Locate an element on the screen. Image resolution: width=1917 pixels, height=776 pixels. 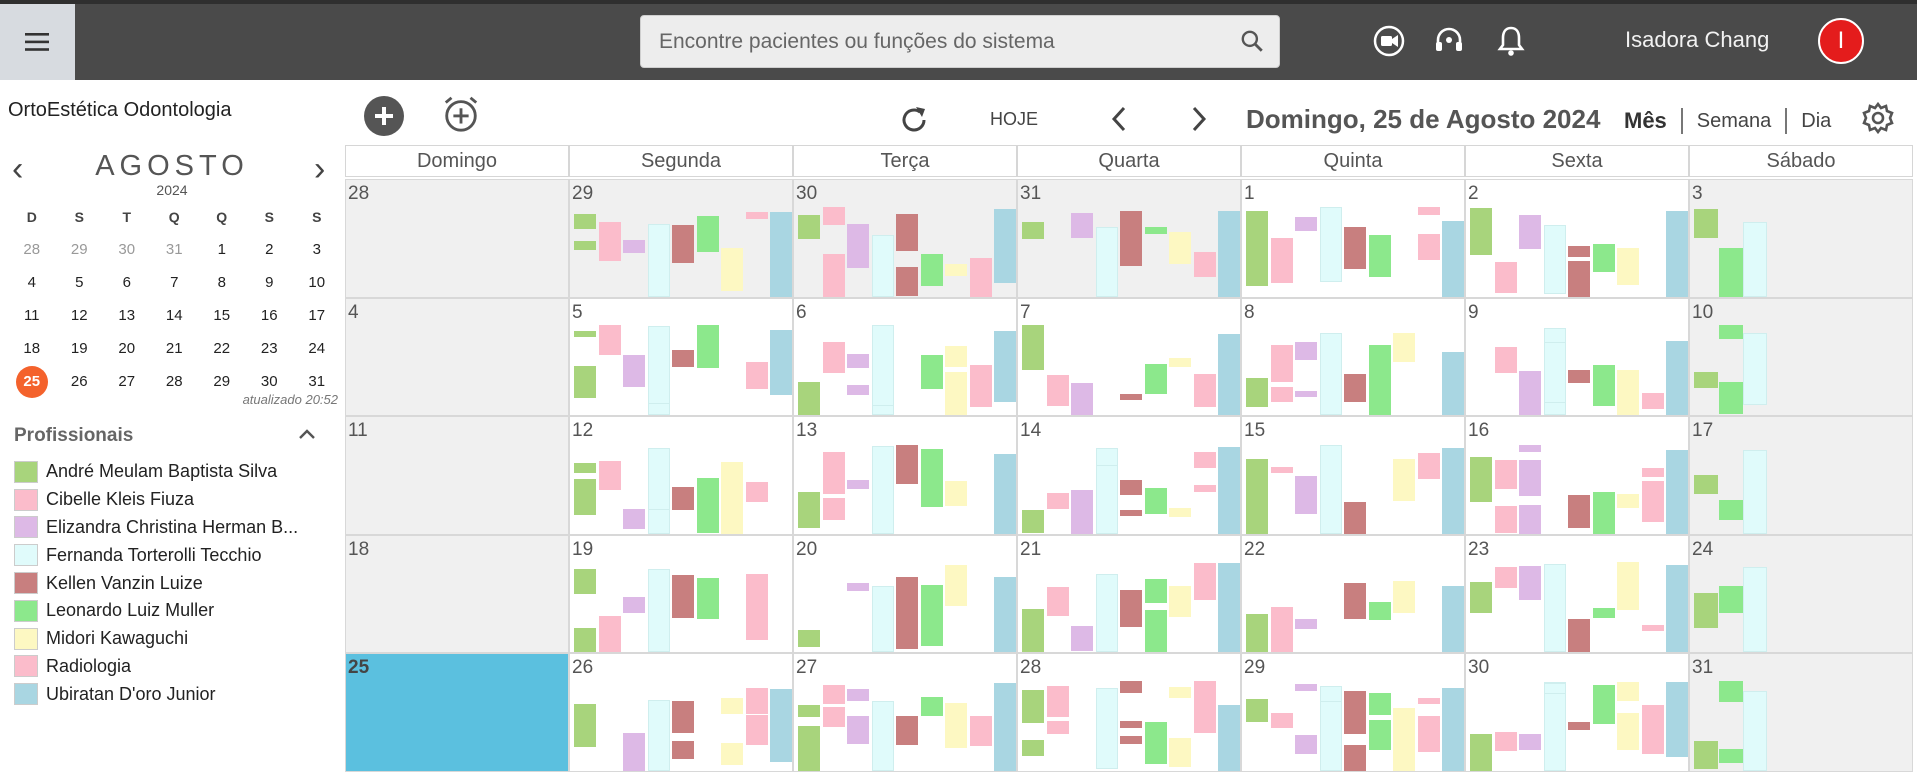
user-name: Isadora Chang is located at coordinates (1697, 40).